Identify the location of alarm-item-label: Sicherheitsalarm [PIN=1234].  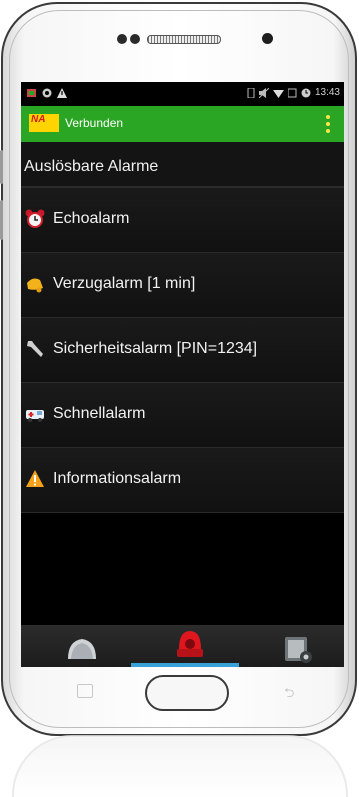
(155, 348).